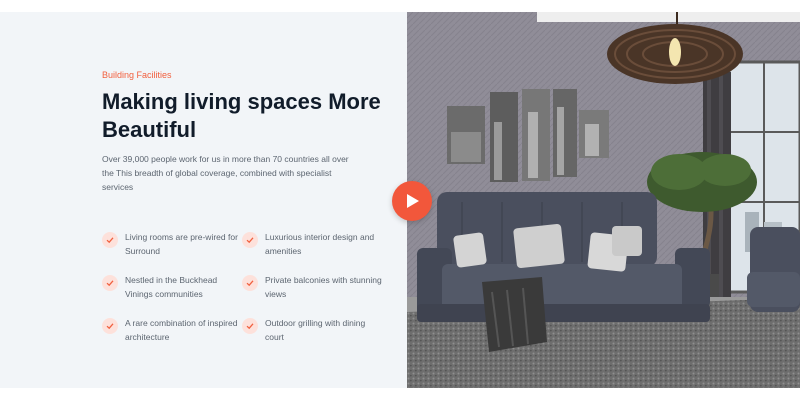 The height and width of the screenshot is (400, 800). I want to click on play-icon, so click(413, 201).